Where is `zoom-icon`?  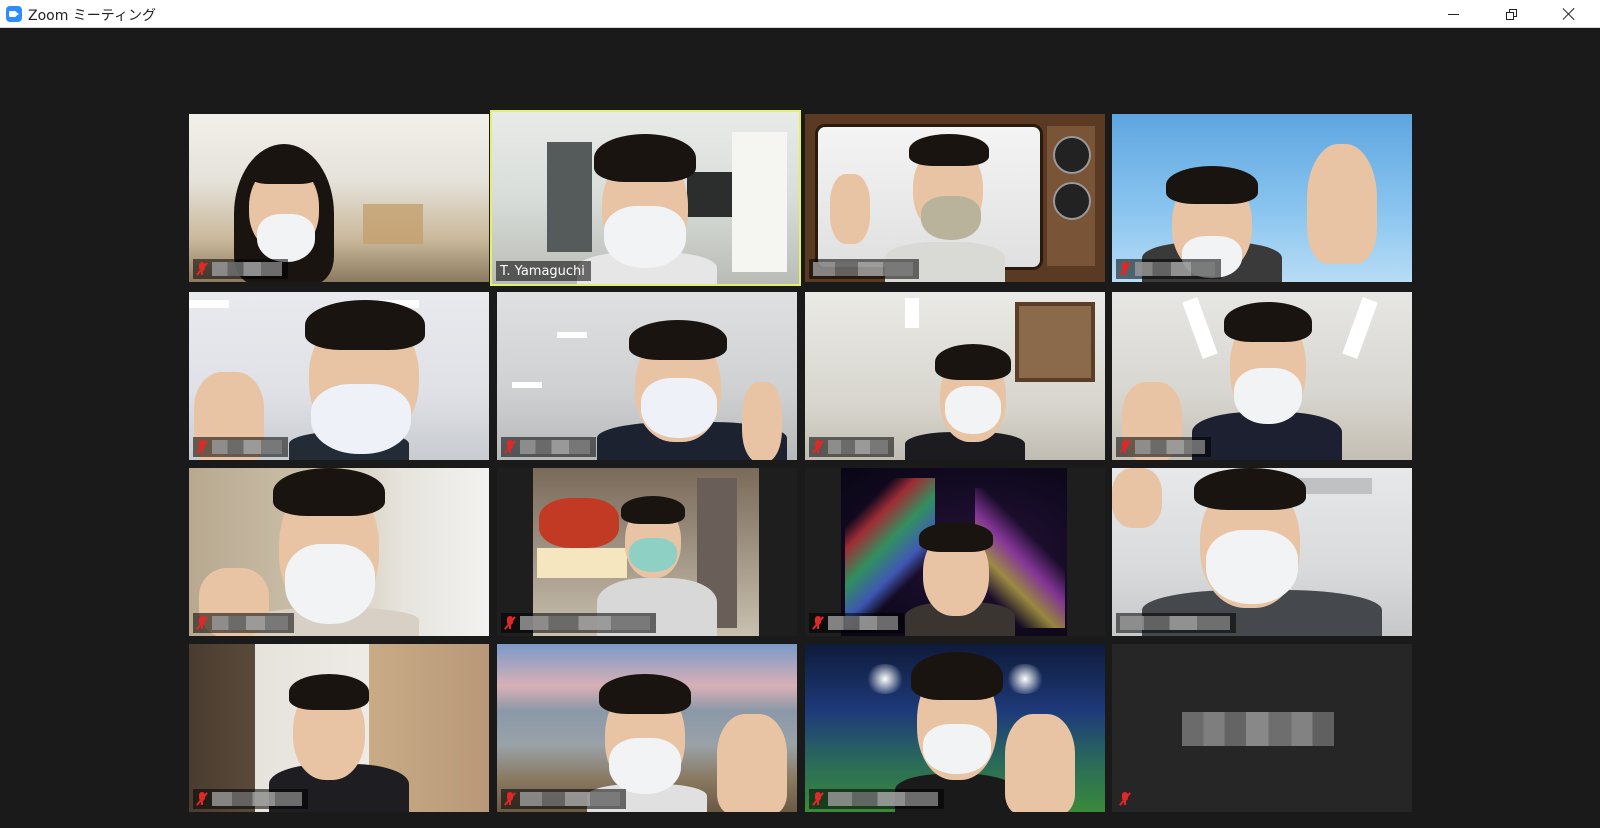 zoom-icon is located at coordinates (14, 14).